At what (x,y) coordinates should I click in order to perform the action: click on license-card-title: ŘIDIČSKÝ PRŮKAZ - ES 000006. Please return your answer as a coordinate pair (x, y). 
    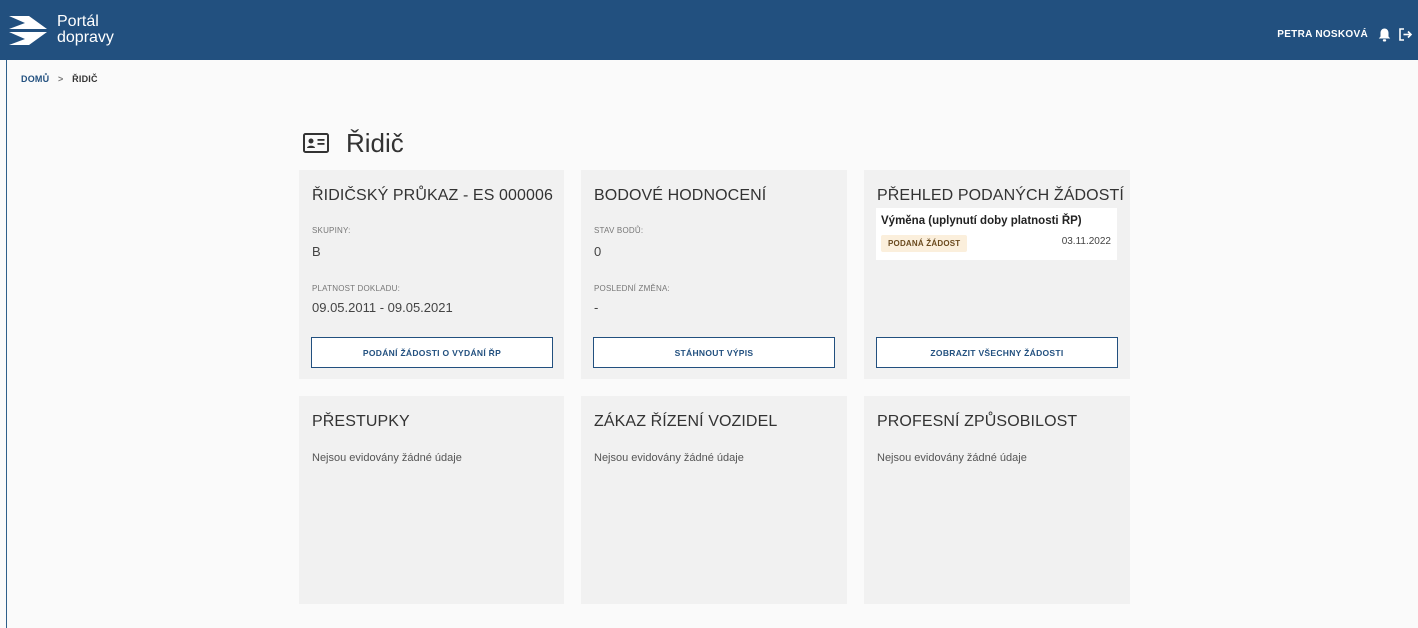
    Looking at the image, I should click on (433, 195).